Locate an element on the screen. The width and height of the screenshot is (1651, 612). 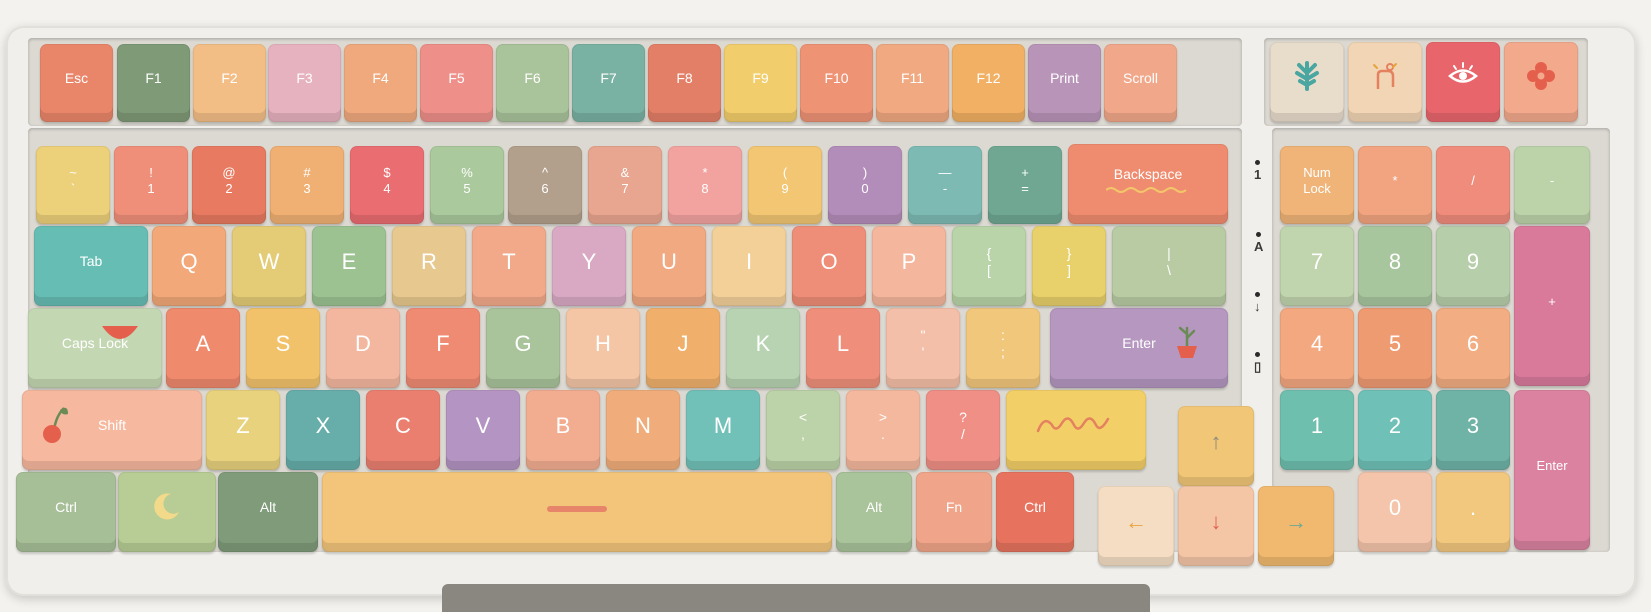
key-u: U is located at coordinates (669, 266).